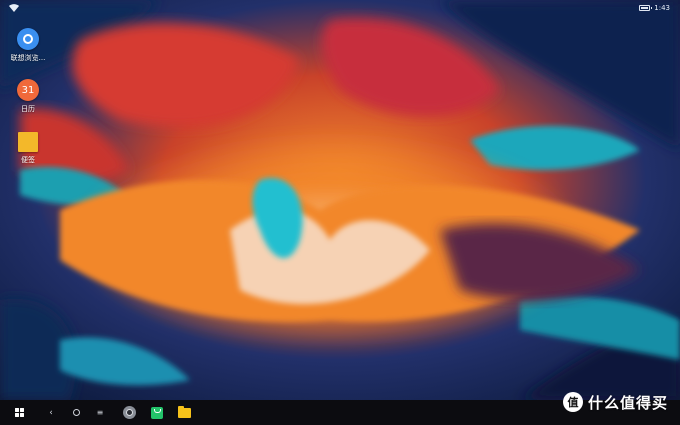 The image size is (680, 425). I want to click on watermark-logo: 值, so click(572, 402).